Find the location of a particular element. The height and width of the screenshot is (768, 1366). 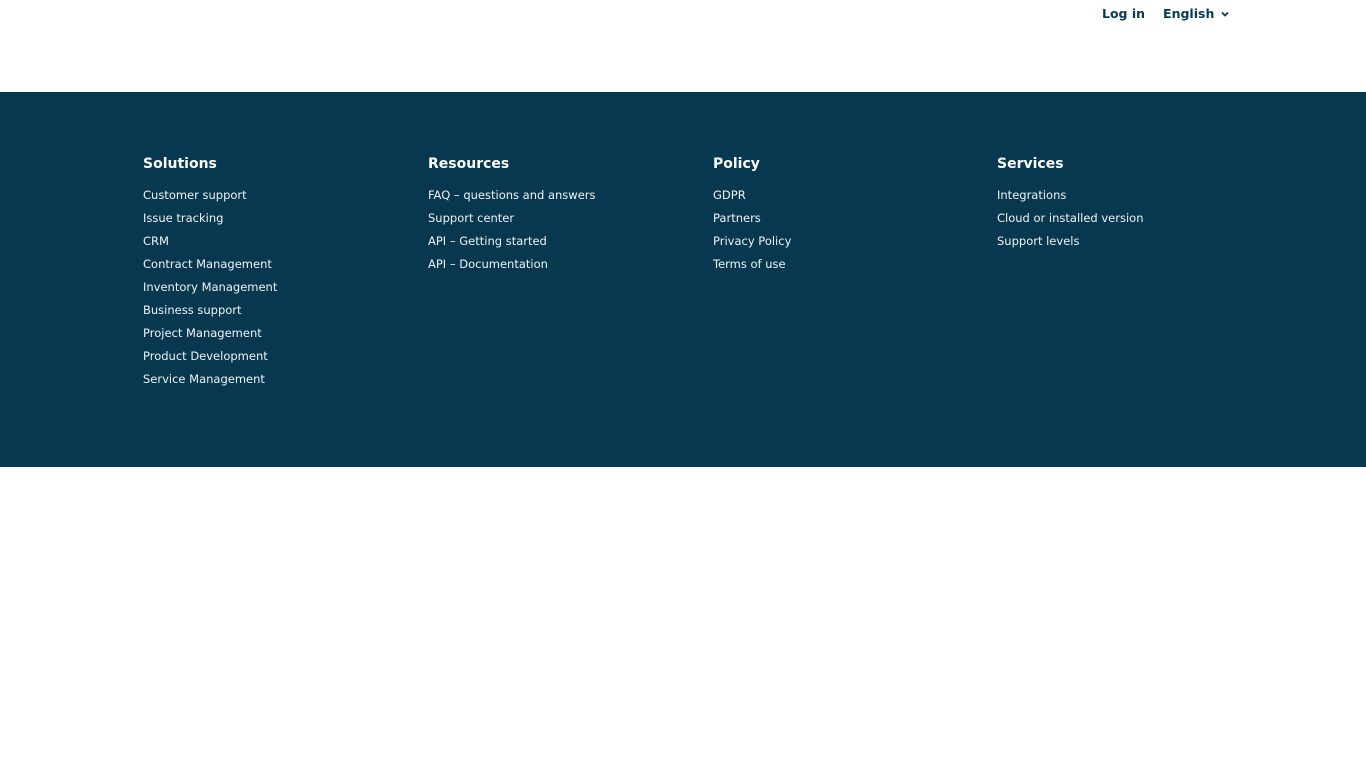

footer-link: Terms of use is located at coordinates (749, 264).